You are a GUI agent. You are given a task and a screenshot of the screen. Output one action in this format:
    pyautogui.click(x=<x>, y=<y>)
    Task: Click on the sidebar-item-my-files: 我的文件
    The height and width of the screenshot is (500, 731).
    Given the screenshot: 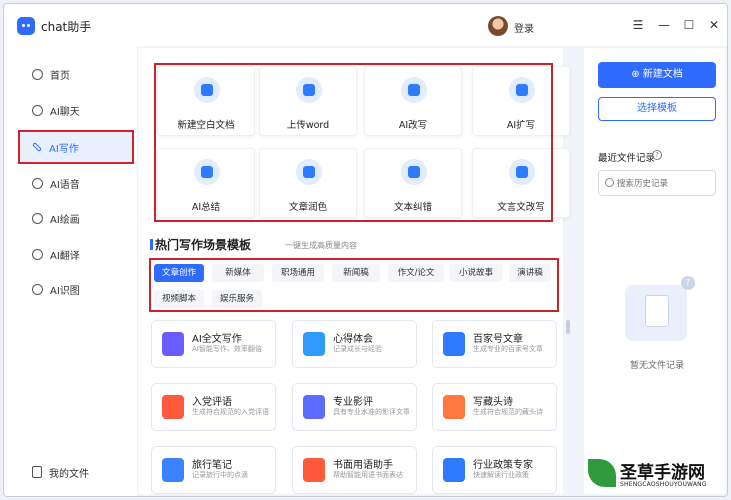 What is the action you would take?
    pyautogui.click(x=76, y=472)
    